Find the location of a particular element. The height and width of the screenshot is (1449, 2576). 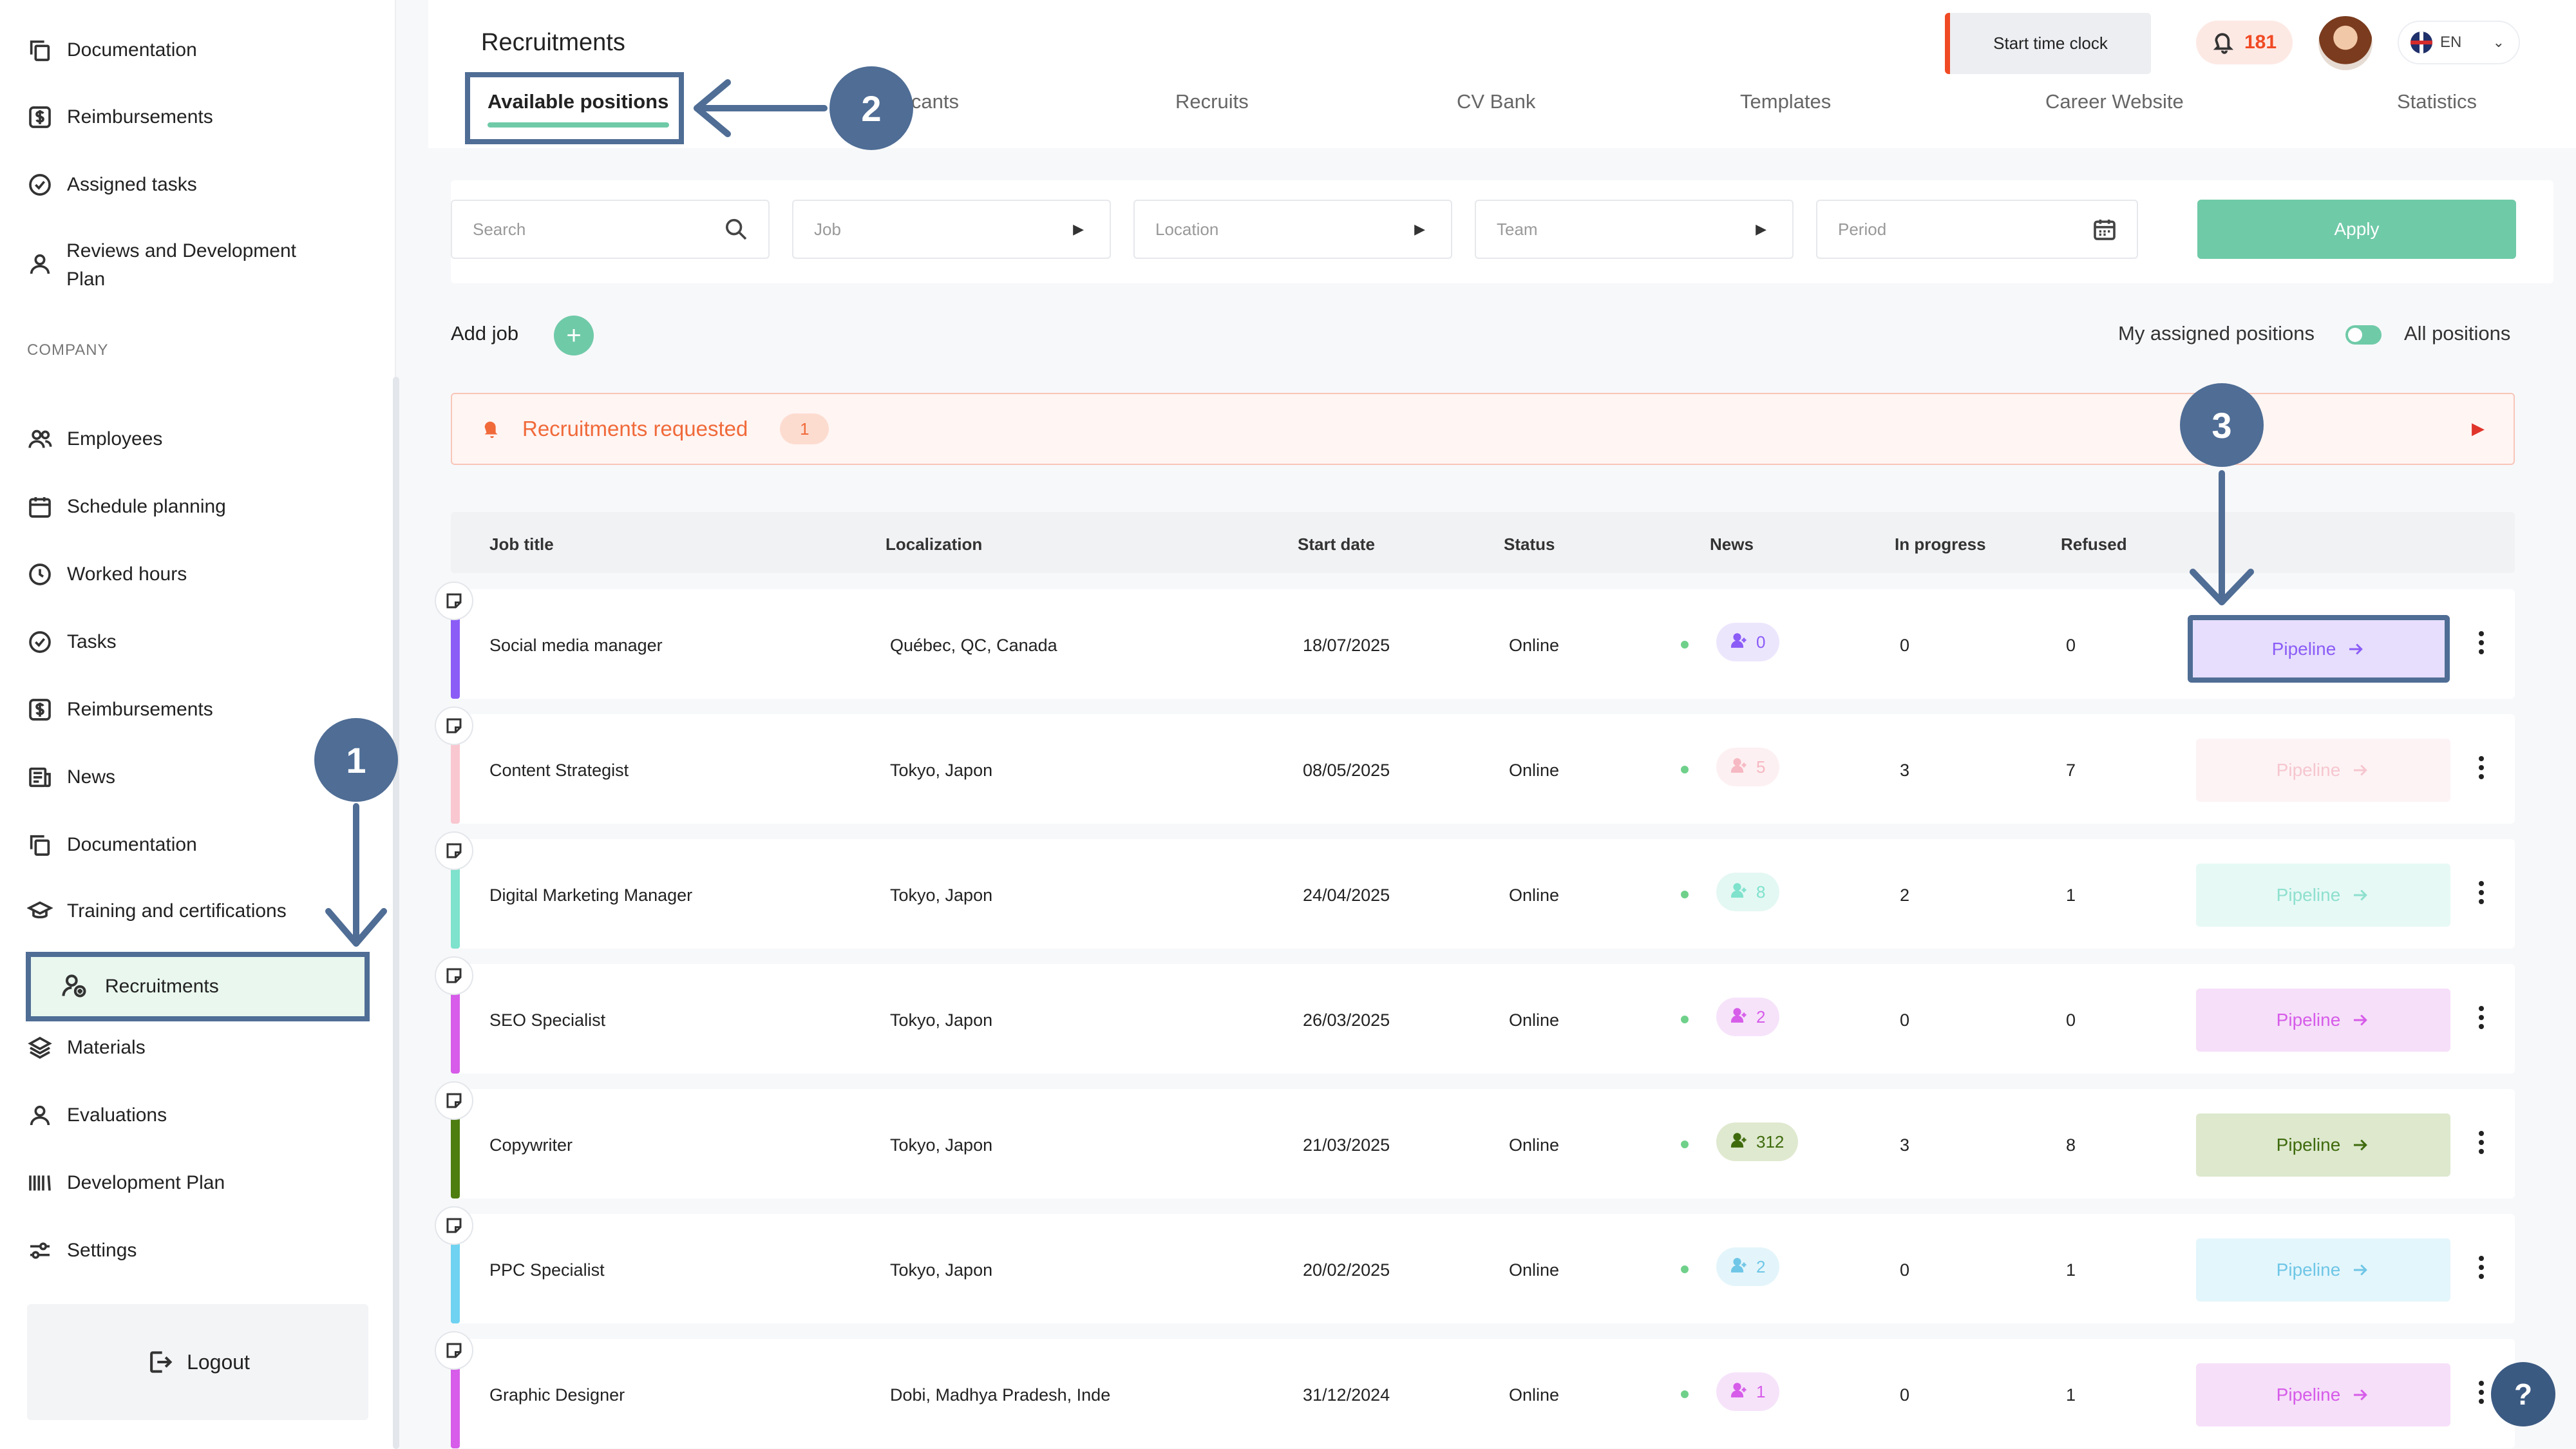

sidebar-item-documentation-company: Documentation is located at coordinates (112, 845).